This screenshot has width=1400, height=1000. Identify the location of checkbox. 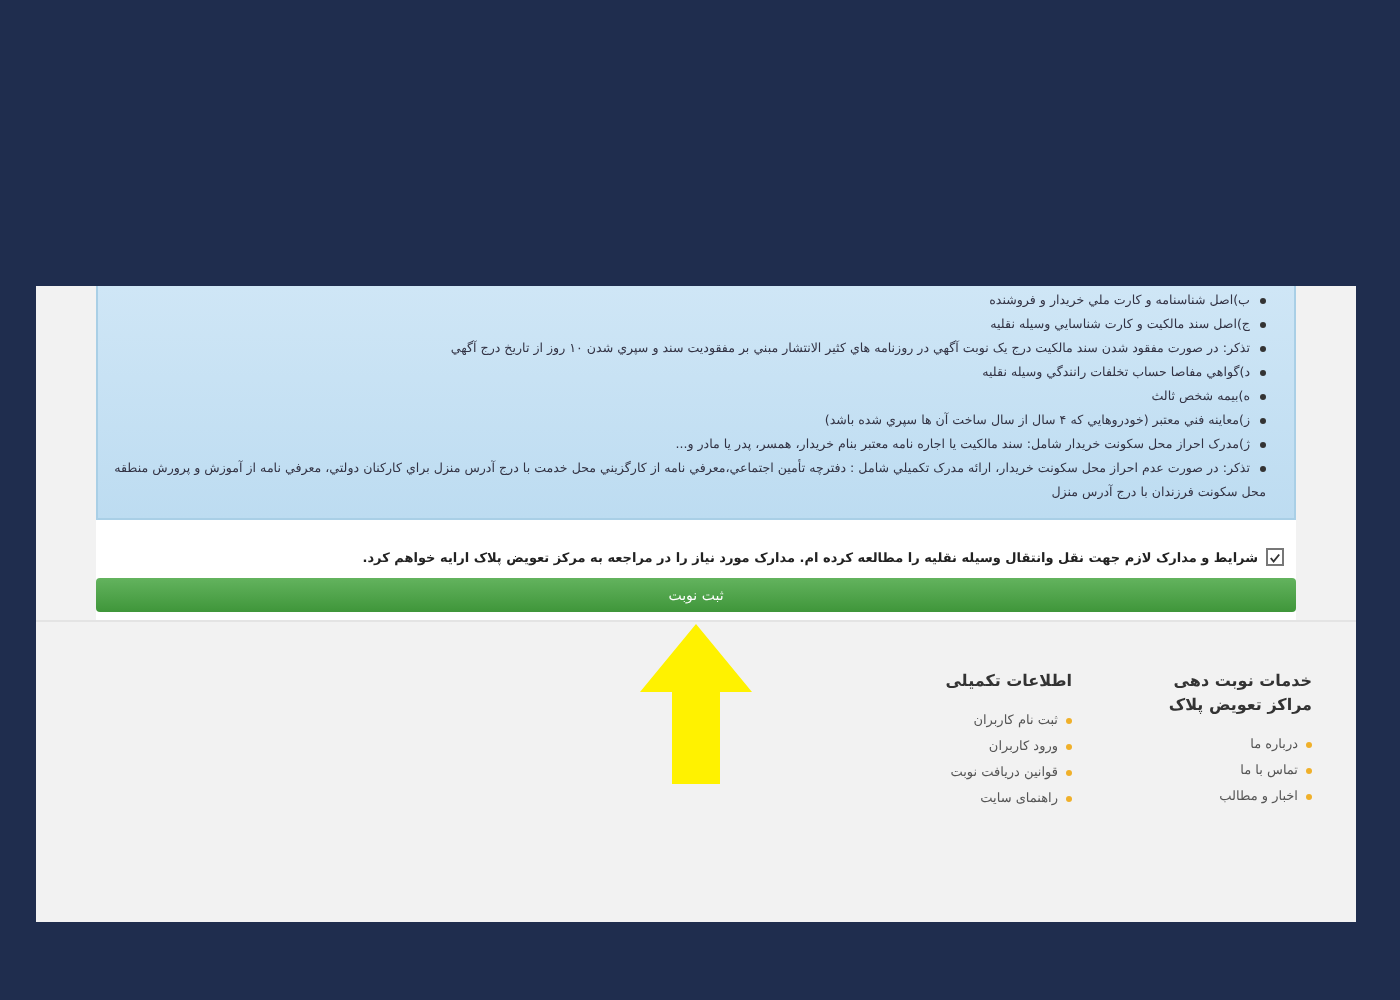
(1275, 557).